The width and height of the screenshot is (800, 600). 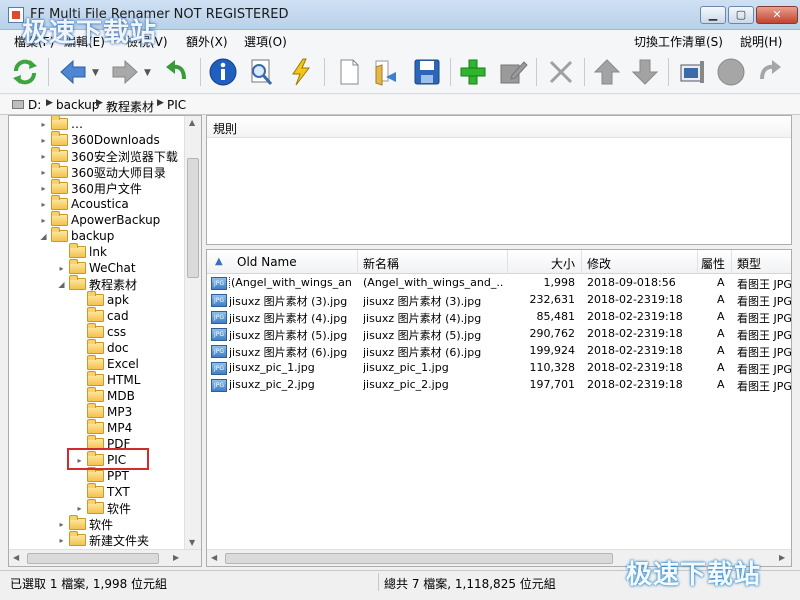 What do you see at coordinates (96, 267) in the screenshot?
I see `tree-item: ▸ WeChat` at bounding box center [96, 267].